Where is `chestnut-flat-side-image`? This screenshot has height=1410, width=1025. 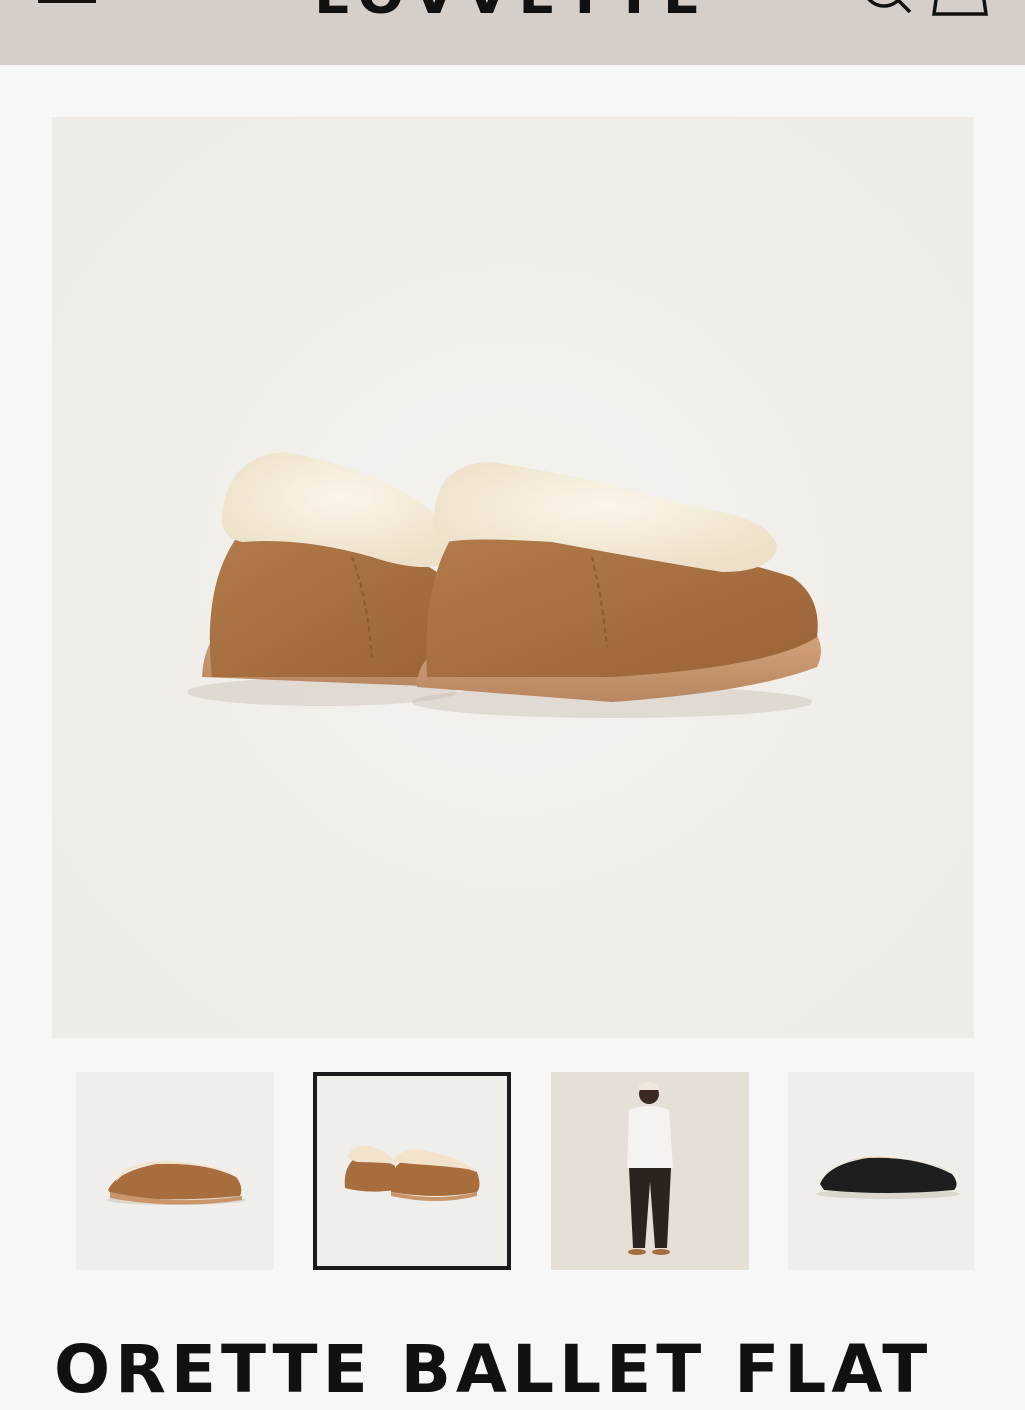
chestnut-flat-side-image is located at coordinates (176, 1182).